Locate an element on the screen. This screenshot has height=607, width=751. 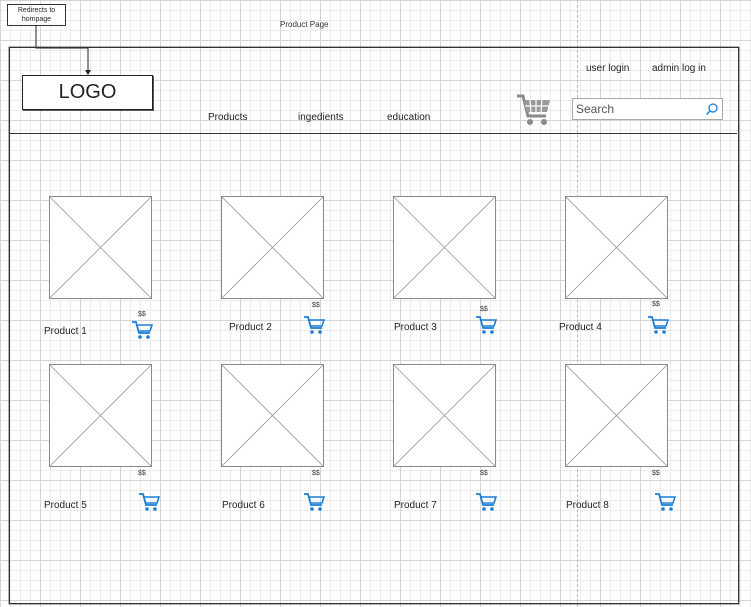
product-name: Product 1 is located at coordinates (65, 331).